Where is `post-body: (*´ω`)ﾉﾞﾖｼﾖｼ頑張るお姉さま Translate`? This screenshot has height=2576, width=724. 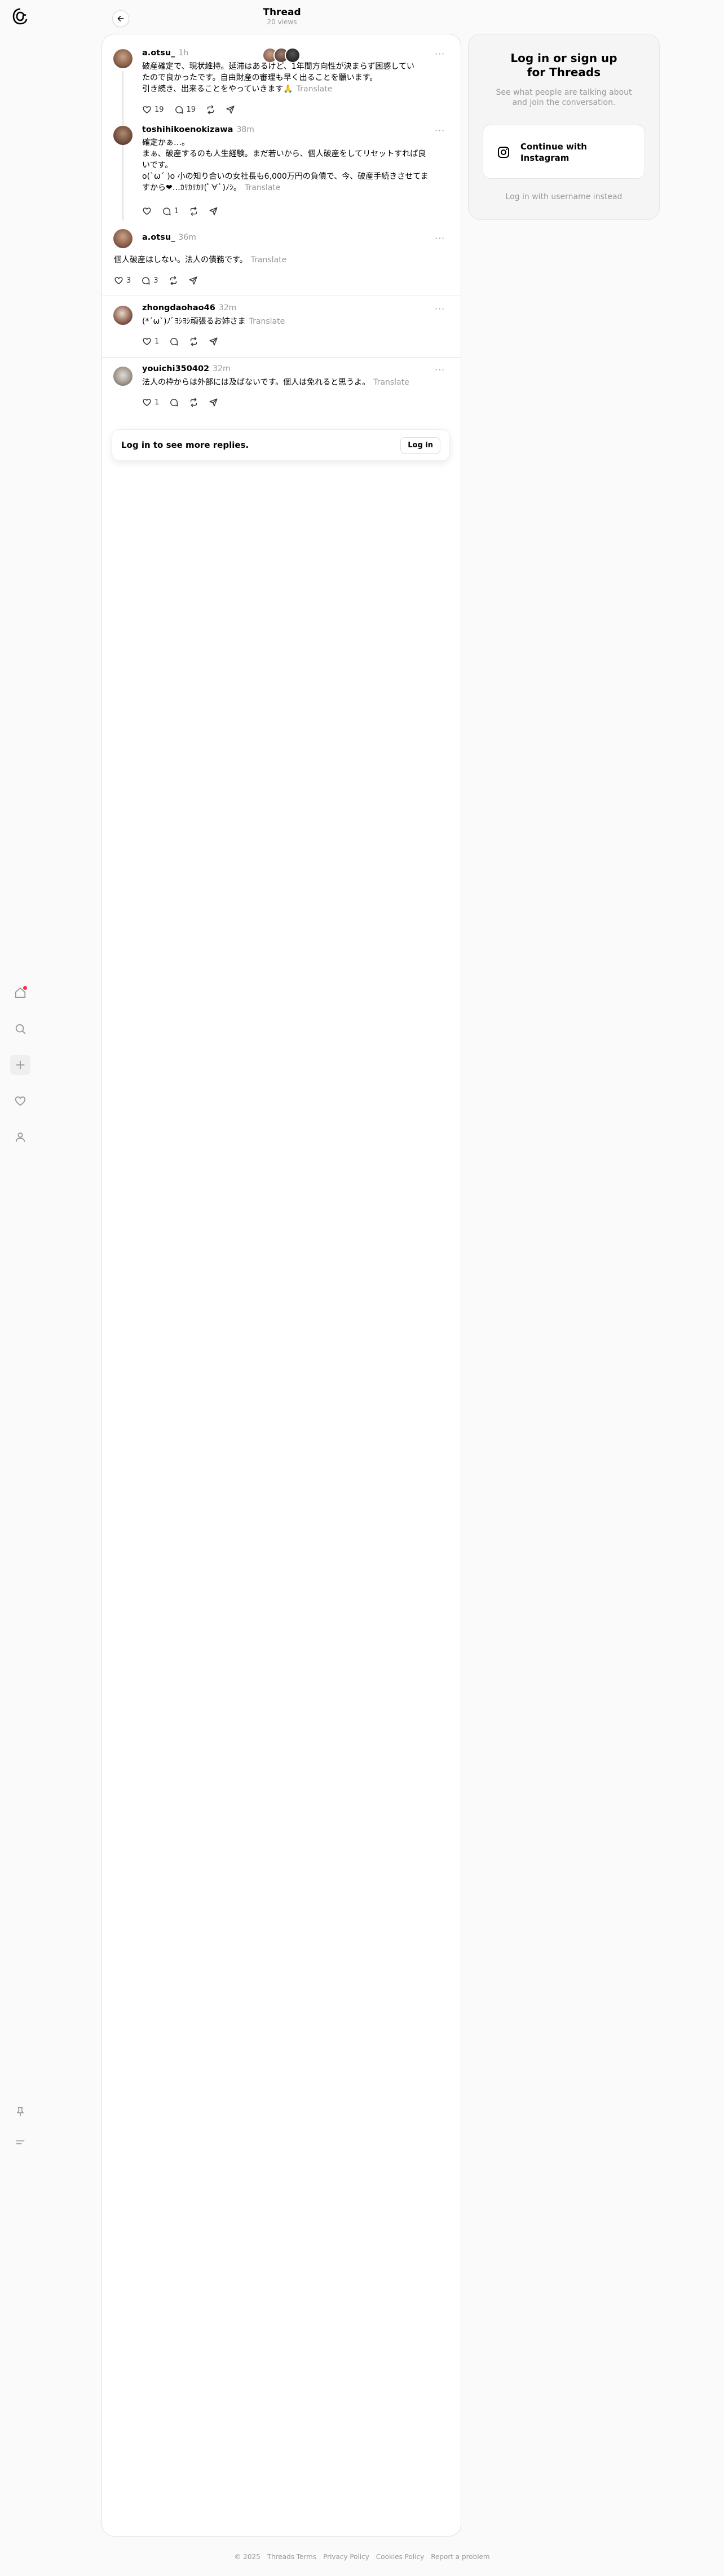 post-body: (*´ω`)ﾉﾞﾖｼﾖｼ頑張るお姉さま Translate is located at coordinates (213, 321).